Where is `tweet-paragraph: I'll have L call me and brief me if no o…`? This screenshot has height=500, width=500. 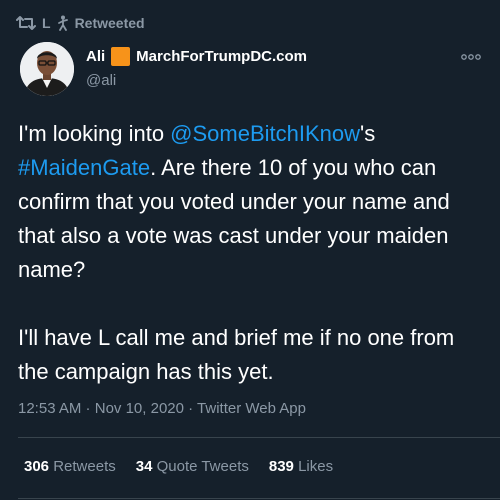
tweet-paragraph: I'll have L call me and brief me if no o… is located at coordinates (236, 354).